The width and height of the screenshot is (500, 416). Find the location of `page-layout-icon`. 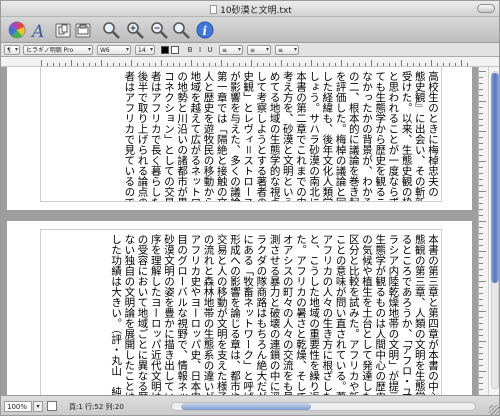

page-layout-icon is located at coordinates (52, 406).